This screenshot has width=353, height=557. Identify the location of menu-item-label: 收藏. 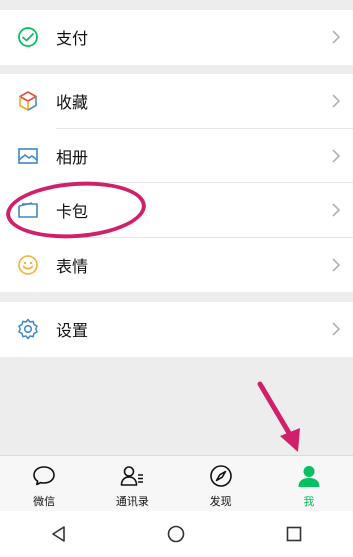
(72, 103).